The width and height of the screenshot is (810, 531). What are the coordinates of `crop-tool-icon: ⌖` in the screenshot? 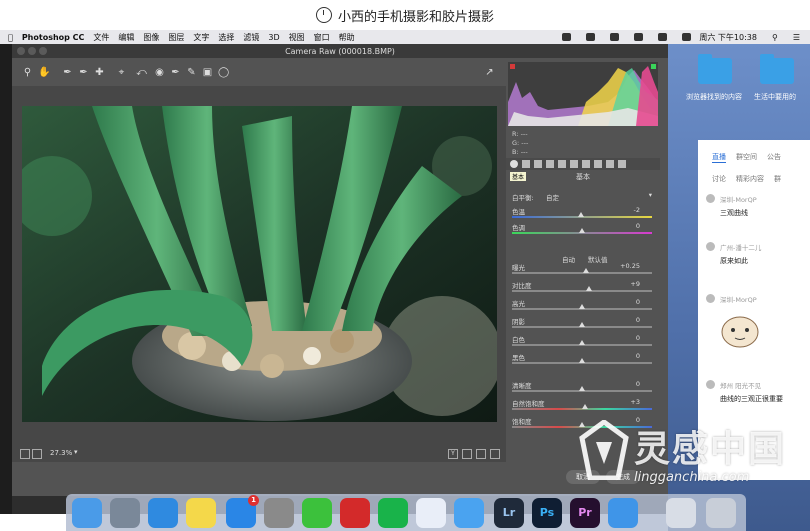 It's located at (121, 72).